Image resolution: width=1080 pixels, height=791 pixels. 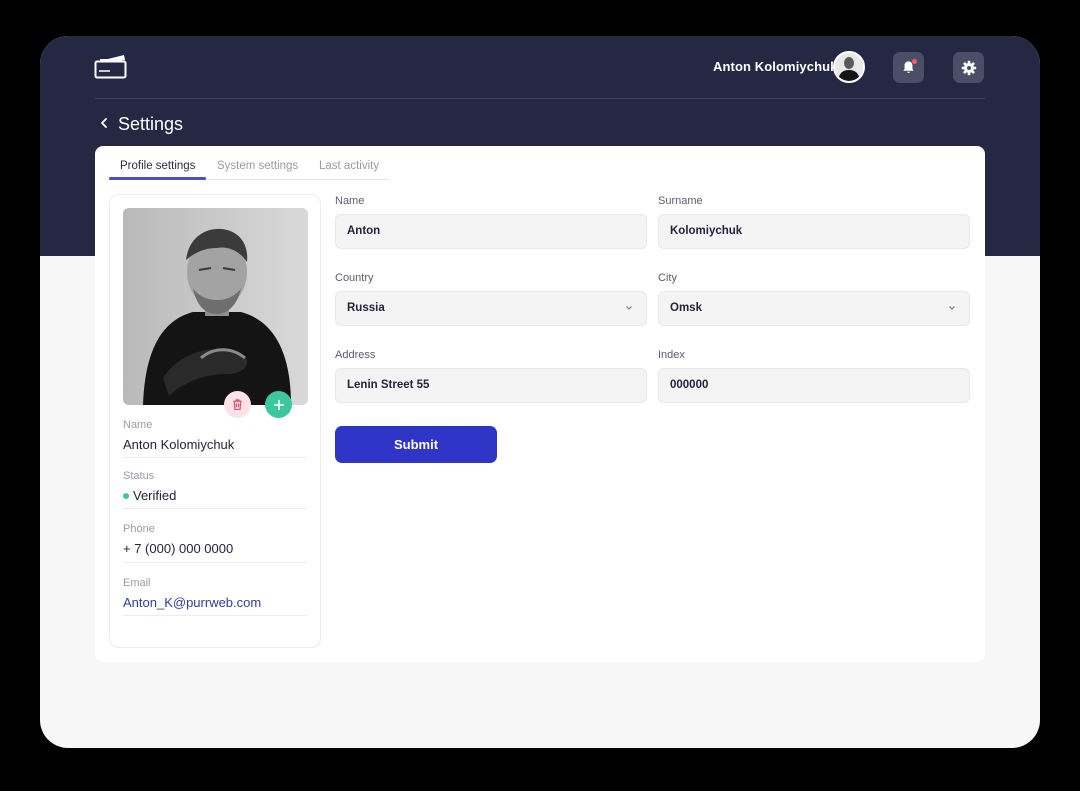 What do you see at coordinates (111, 66) in the screenshot?
I see `wallet-logo-icon` at bounding box center [111, 66].